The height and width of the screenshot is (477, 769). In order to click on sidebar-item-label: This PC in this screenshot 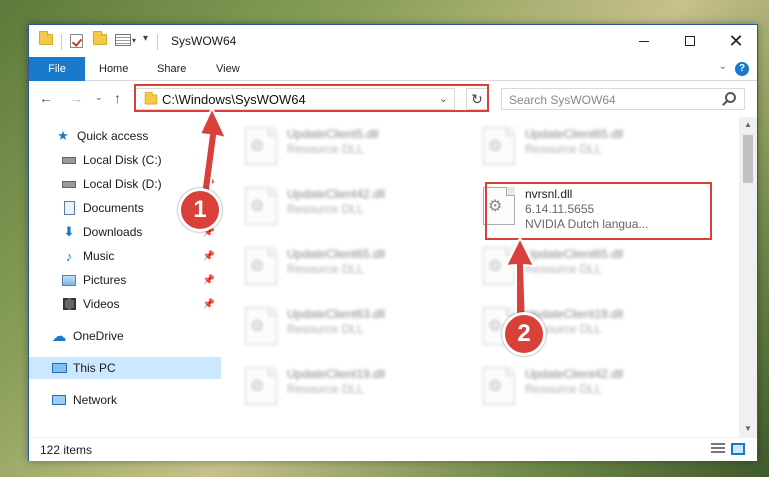, I will do `click(94, 368)`.